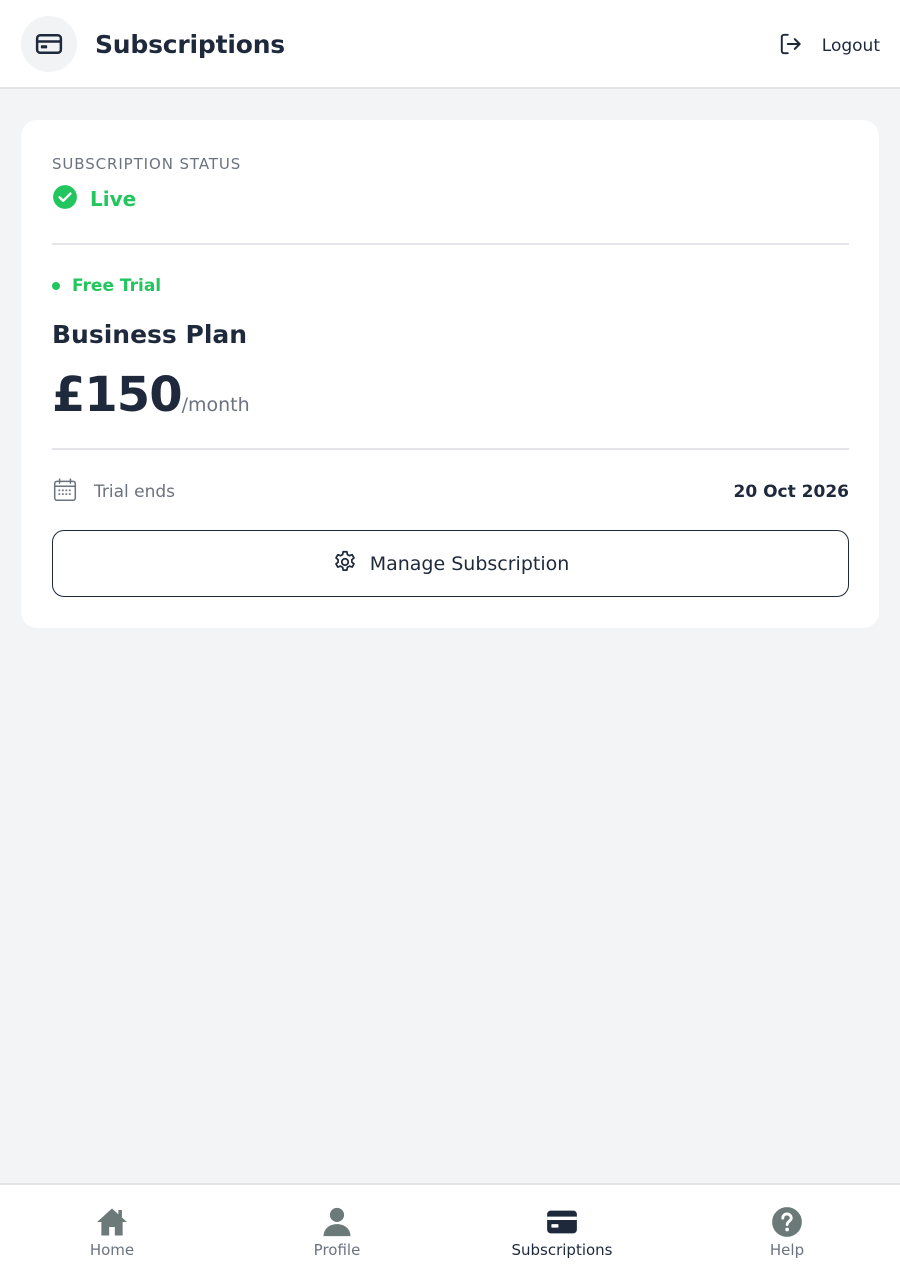  I want to click on gear-icon, so click(345, 564).